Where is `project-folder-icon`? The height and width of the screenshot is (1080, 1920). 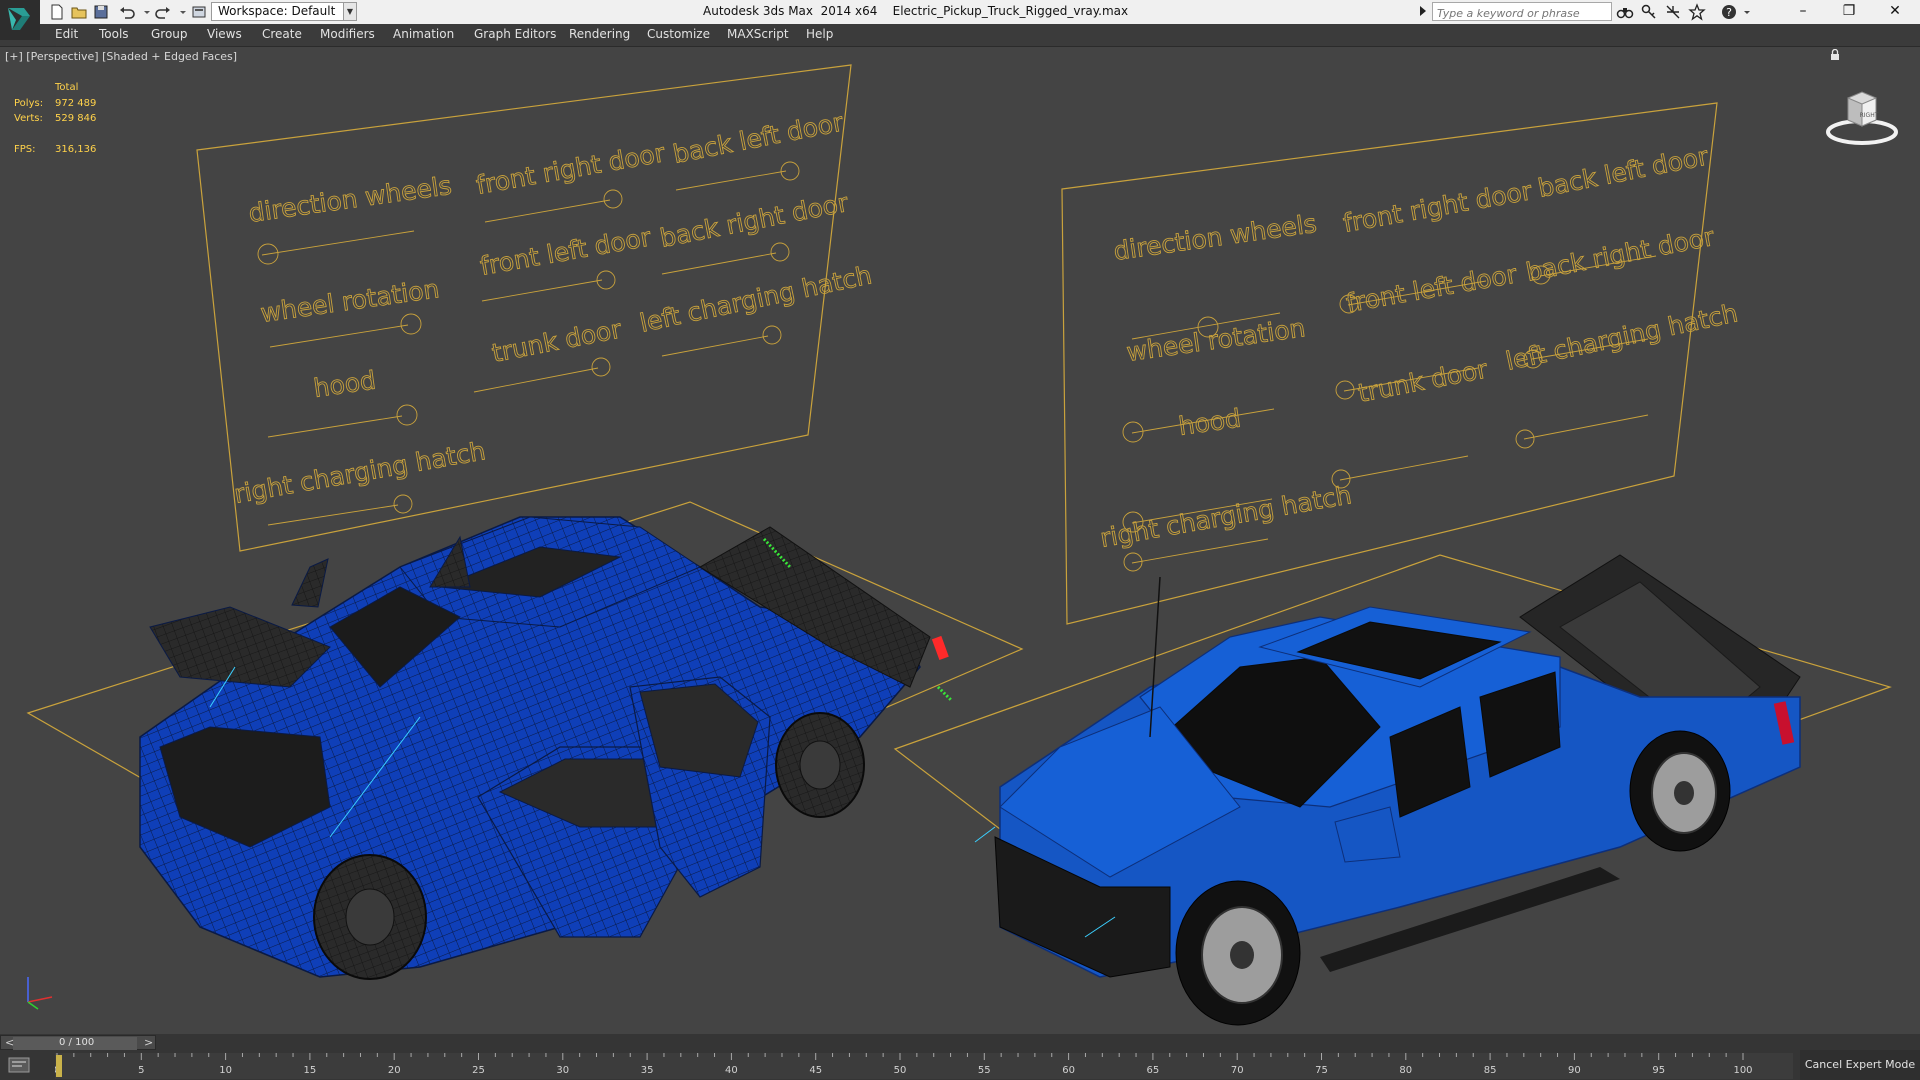
project-folder-icon is located at coordinates (199, 12).